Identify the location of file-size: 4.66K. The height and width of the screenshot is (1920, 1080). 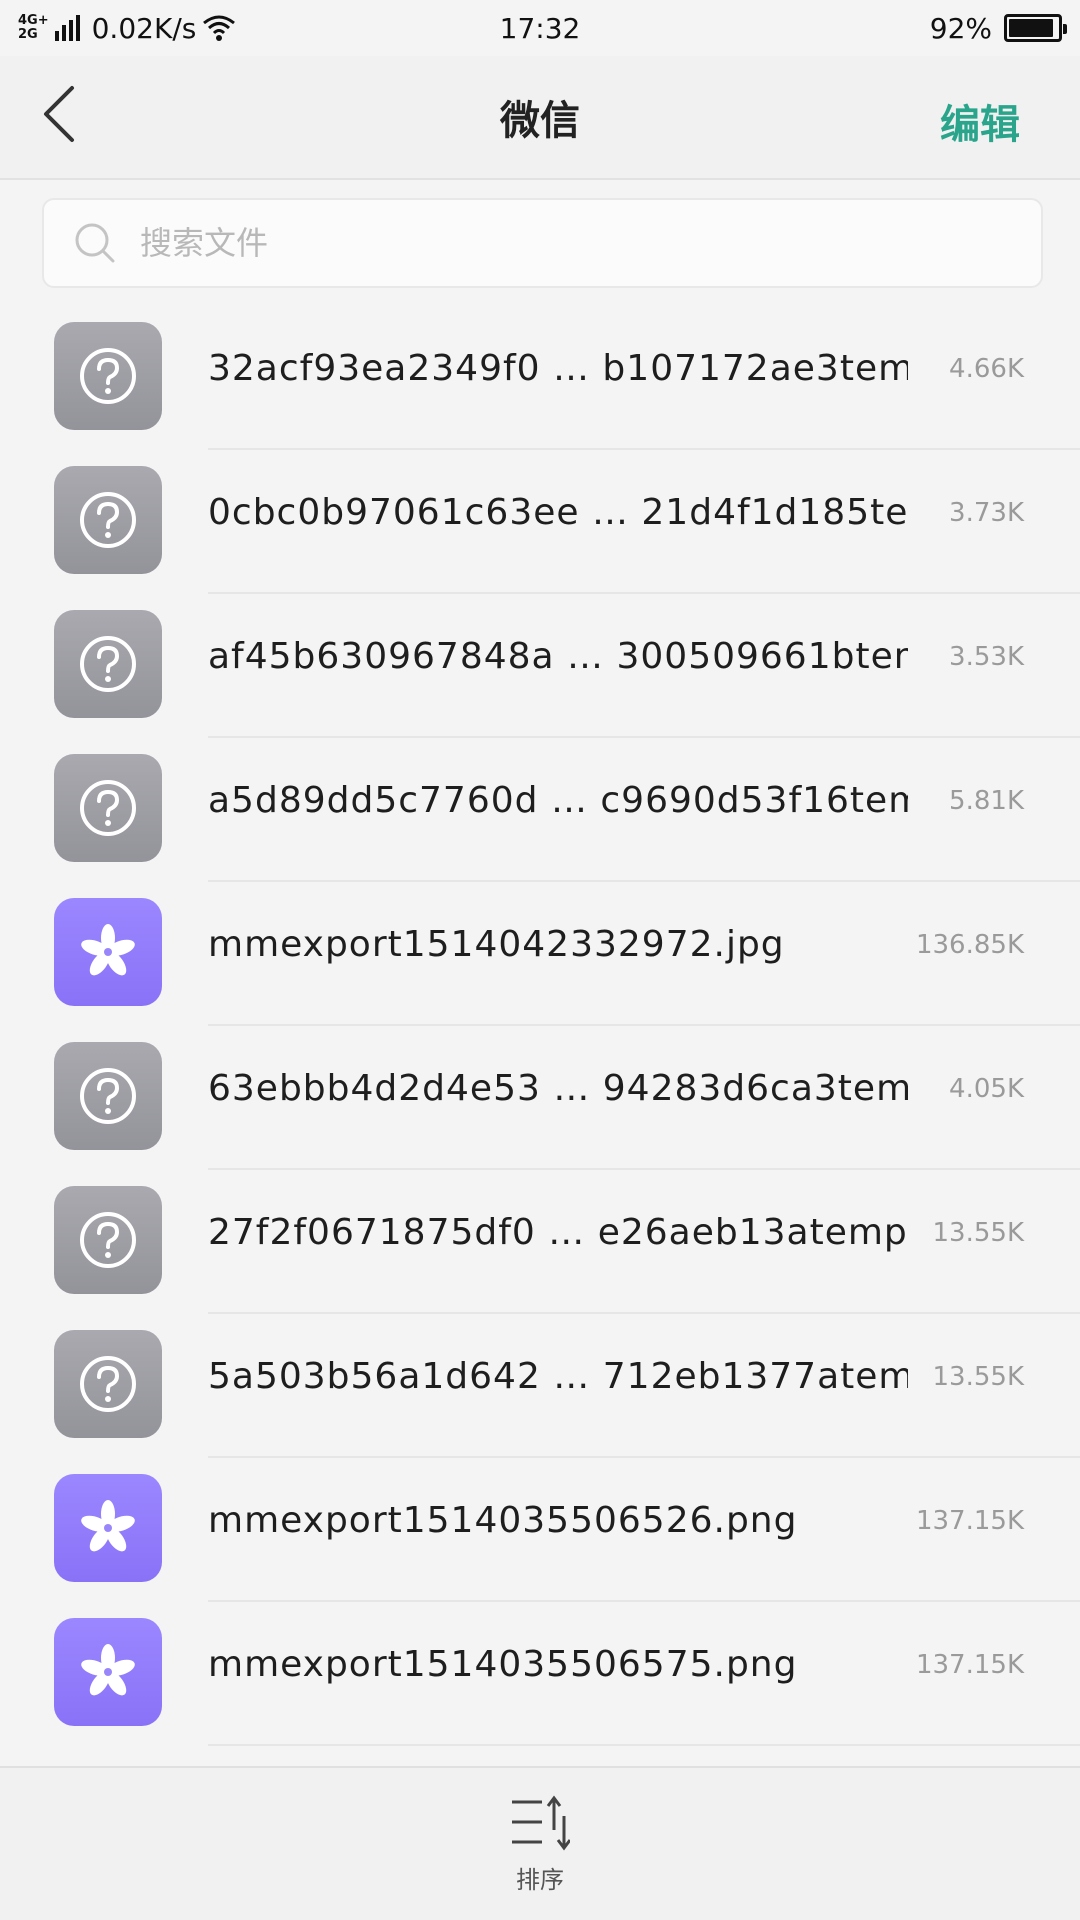
(986, 369).